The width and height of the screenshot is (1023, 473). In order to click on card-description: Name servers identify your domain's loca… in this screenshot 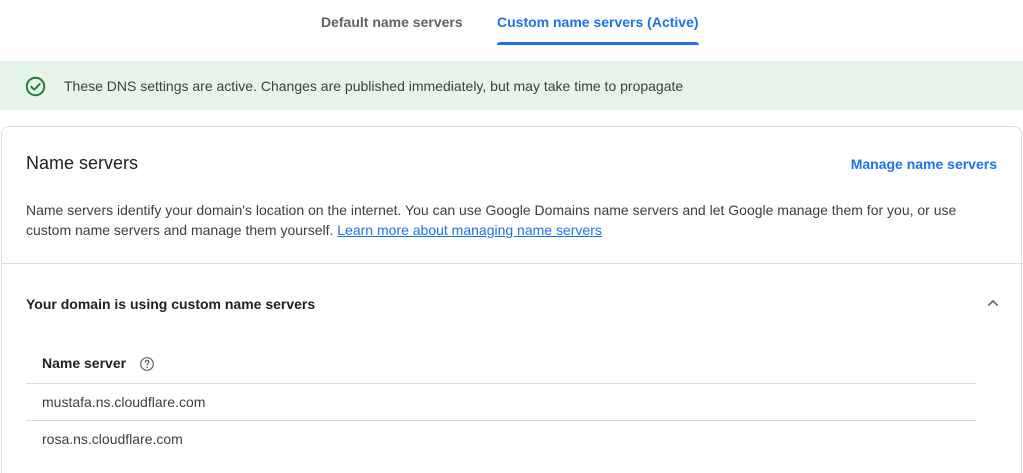, I will do `click(506, 220)`.